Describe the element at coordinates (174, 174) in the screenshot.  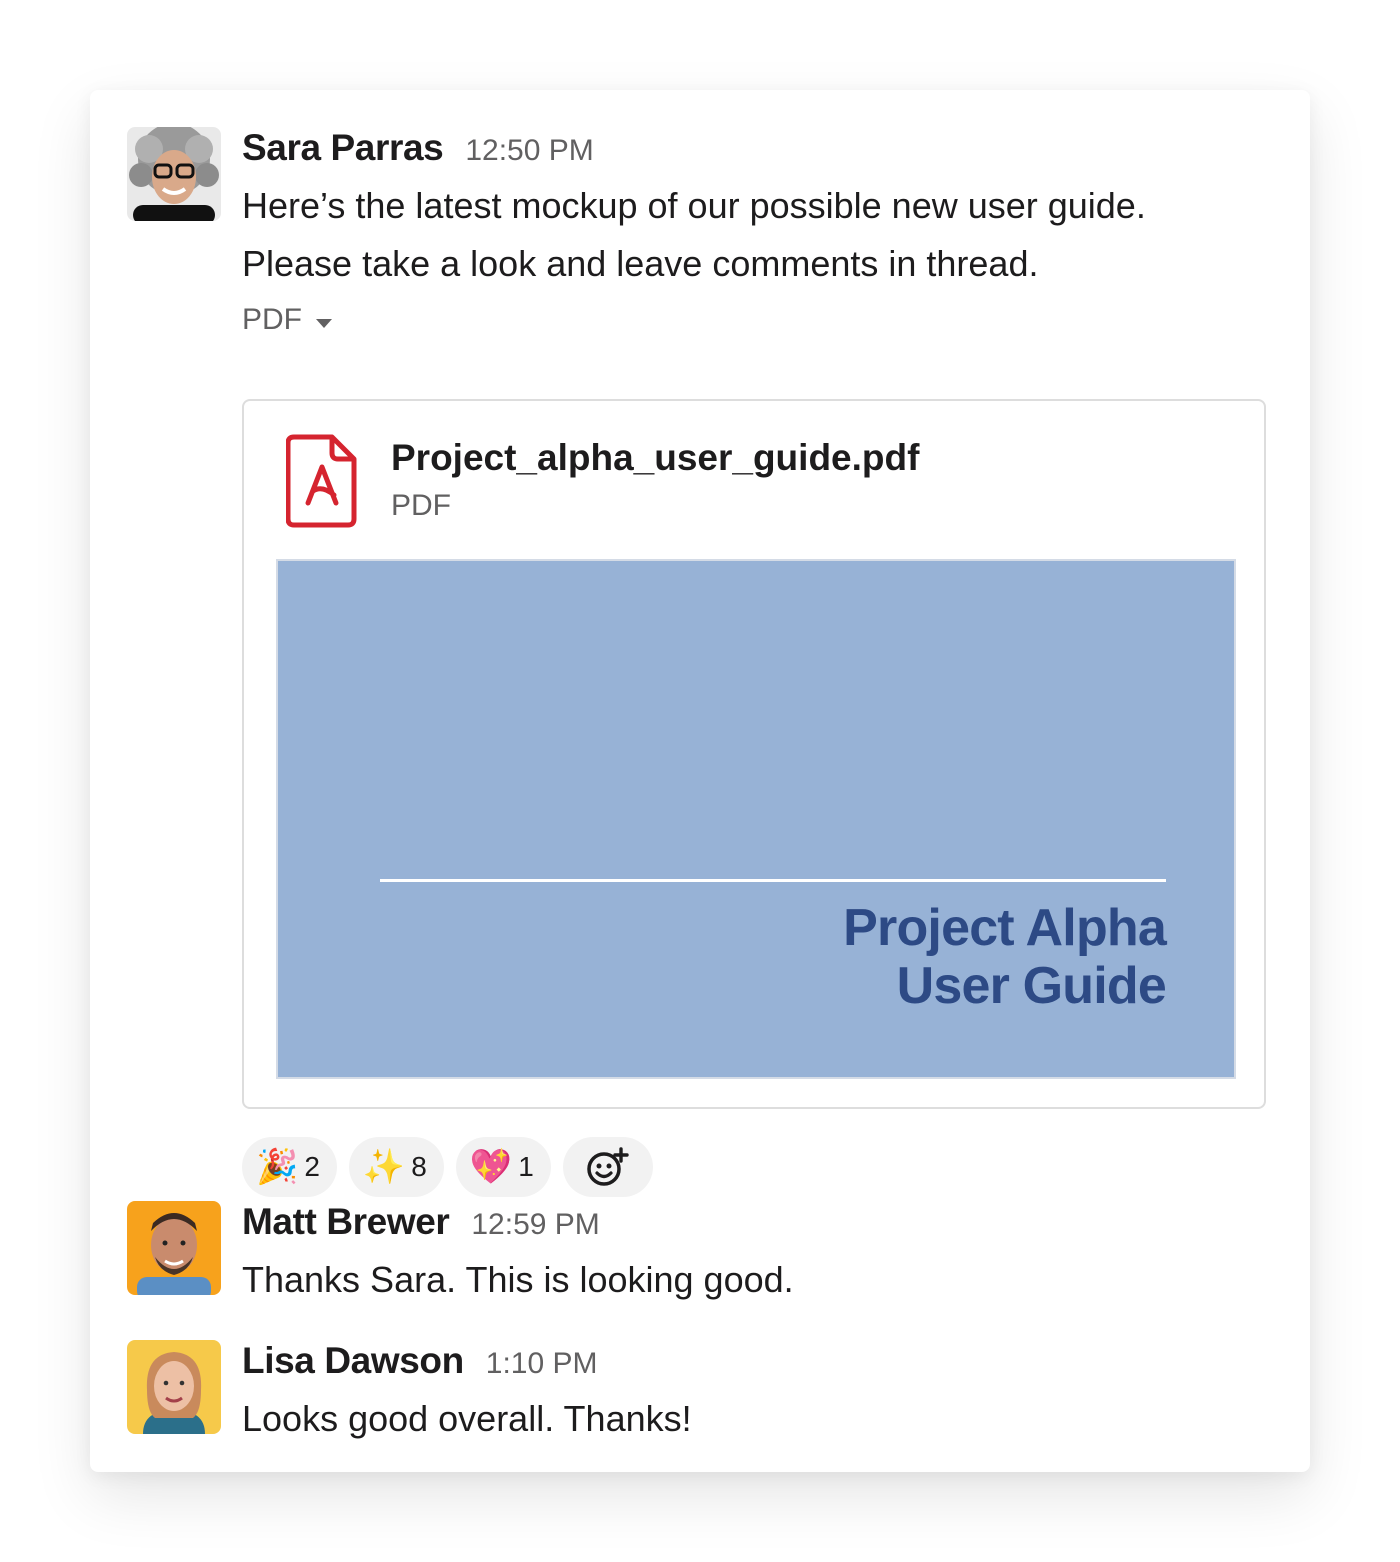
I see `avatar-sara` at that location.